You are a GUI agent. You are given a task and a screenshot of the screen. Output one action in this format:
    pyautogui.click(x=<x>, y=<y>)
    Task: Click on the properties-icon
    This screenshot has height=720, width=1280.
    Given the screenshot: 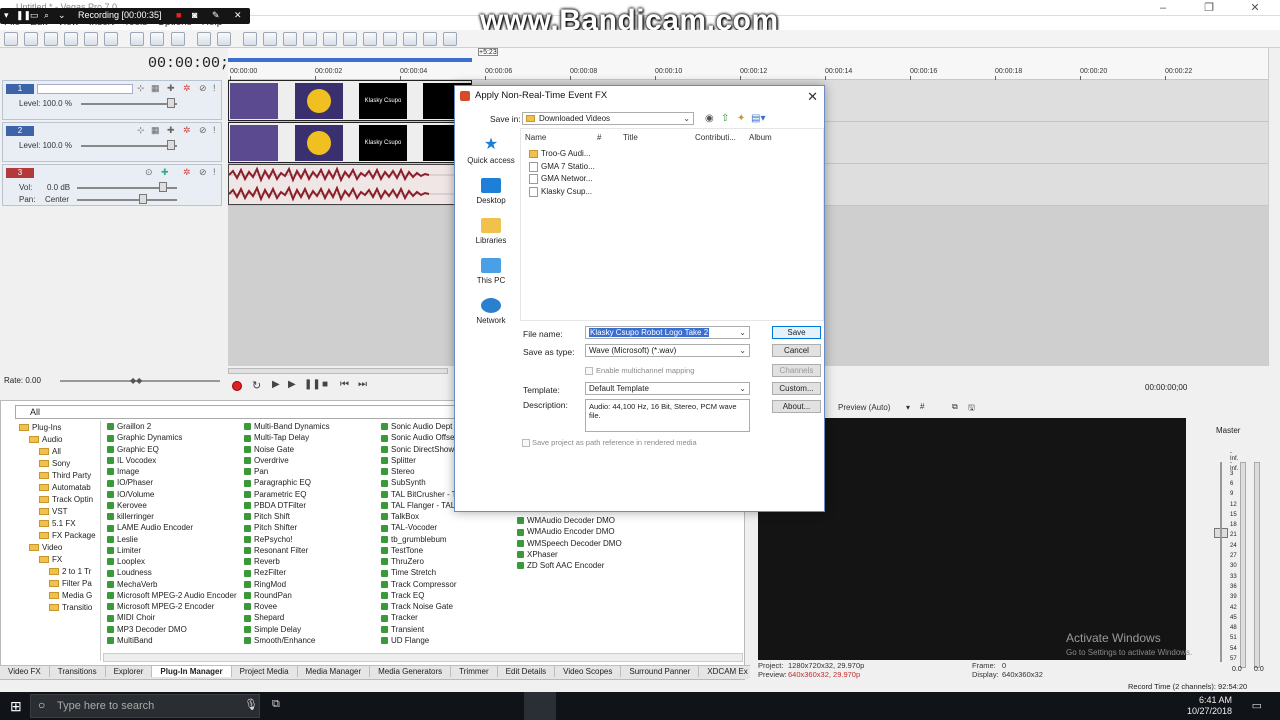 What is the action you would take?
    pyautogui.click(x=111, y=39)
    